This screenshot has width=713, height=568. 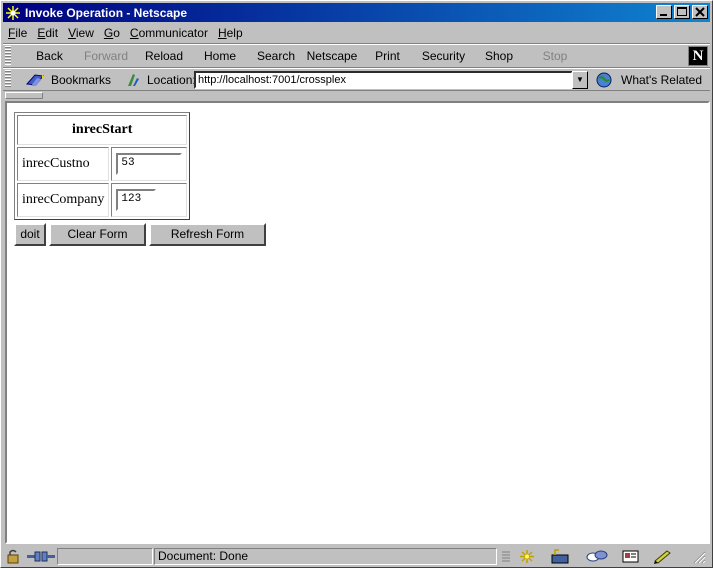 What do you see at coordinates (41, 556) in the screenshot?
I see `connection-plug-icon` at bounding box center [41, 556].